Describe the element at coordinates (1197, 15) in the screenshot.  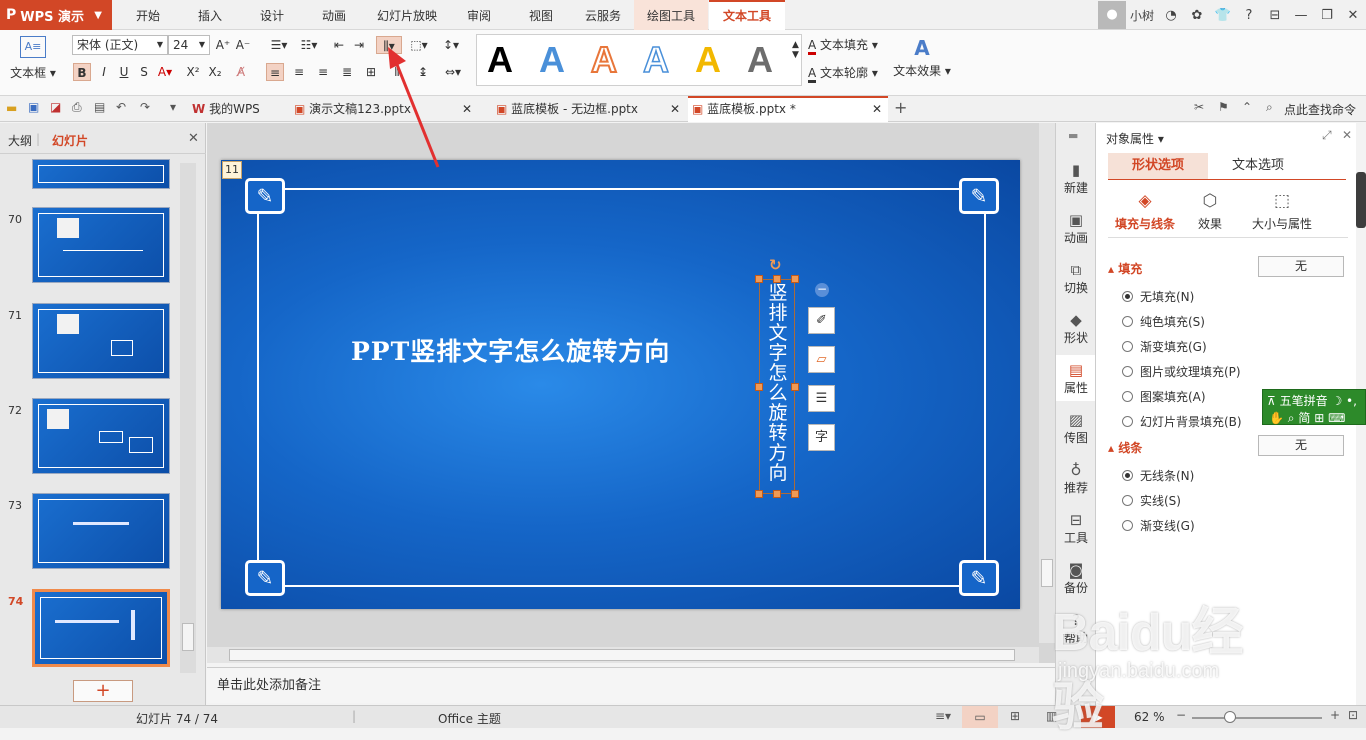
I see `settings-icon: ✿` at that location.